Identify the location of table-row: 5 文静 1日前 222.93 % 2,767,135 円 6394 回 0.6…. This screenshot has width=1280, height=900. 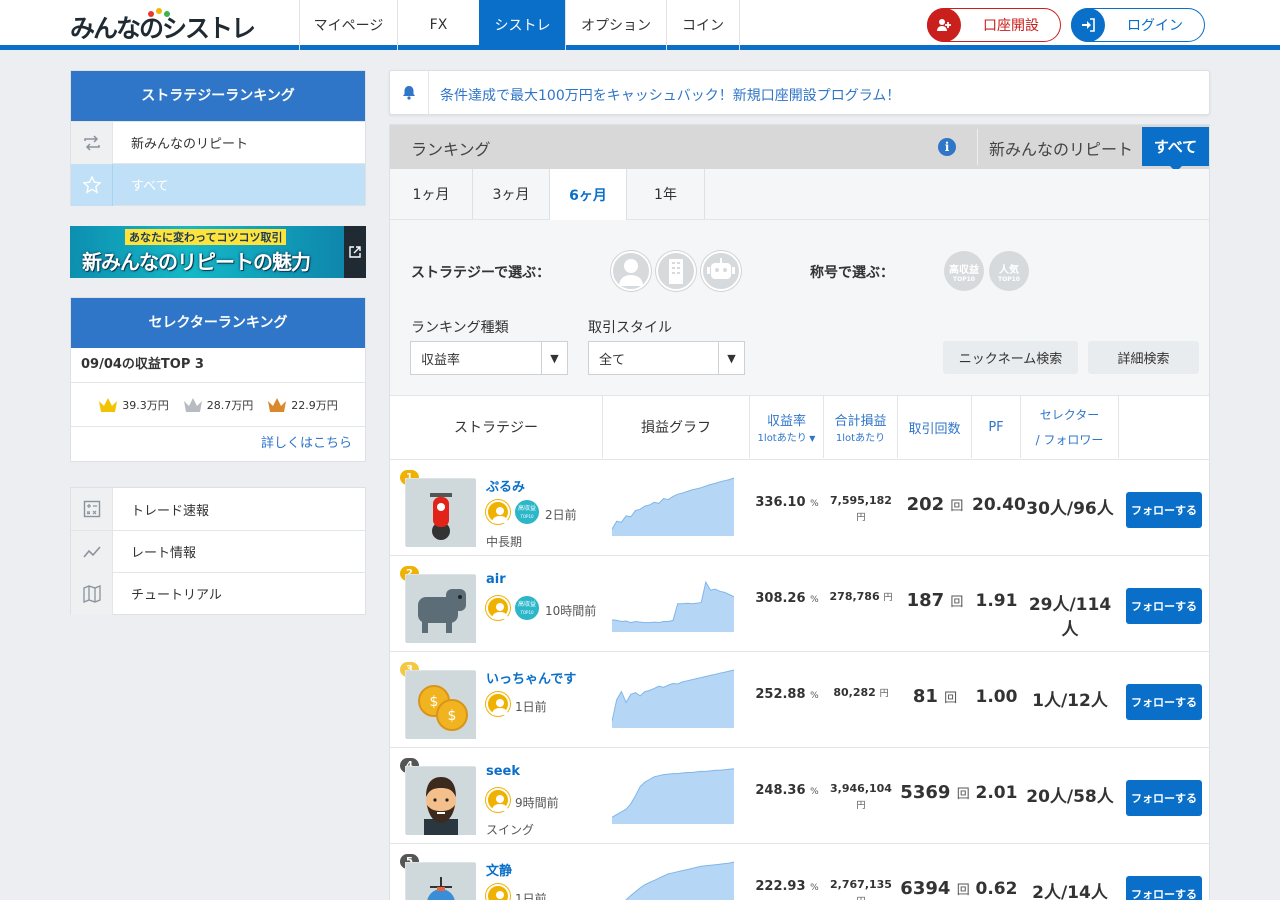
(799, 871).